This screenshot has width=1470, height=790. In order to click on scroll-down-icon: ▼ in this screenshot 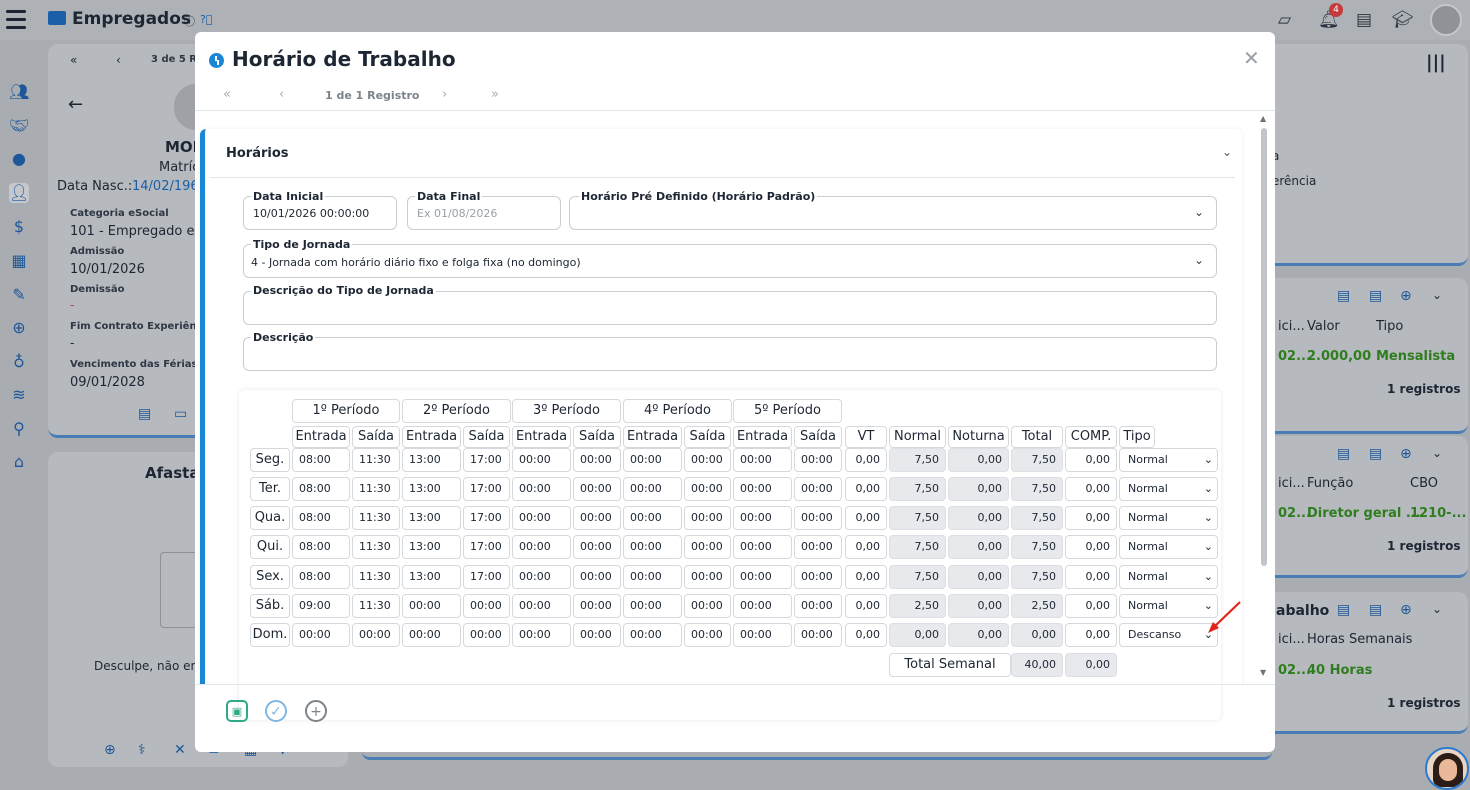, I will do `click(1263, 672)`.